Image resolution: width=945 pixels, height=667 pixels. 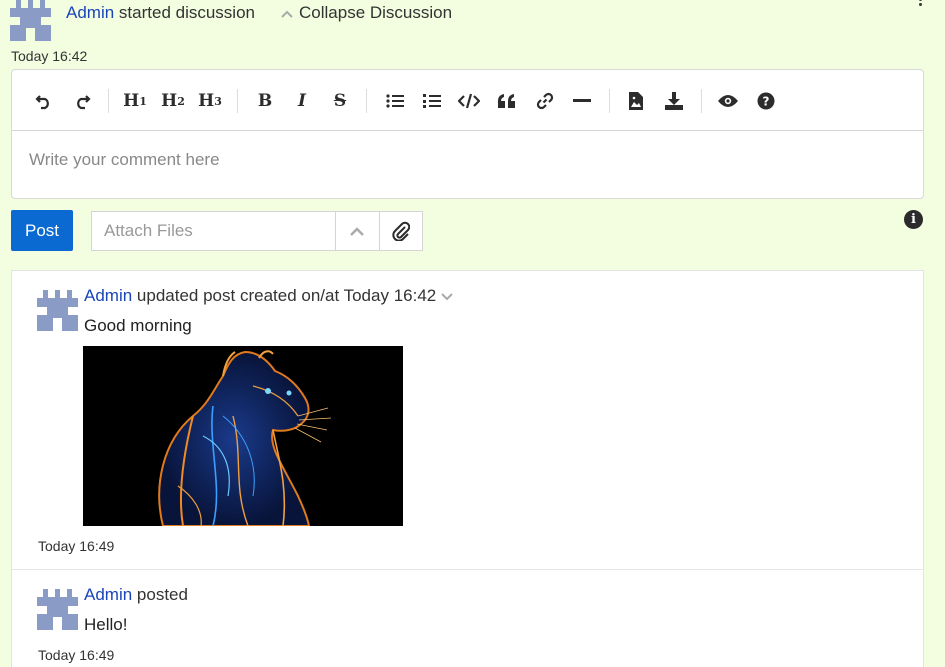 What do you see at coordinates (432, 101) in the screenshot?
I see `numbered-list-icon` at bounding box center [432, 101].